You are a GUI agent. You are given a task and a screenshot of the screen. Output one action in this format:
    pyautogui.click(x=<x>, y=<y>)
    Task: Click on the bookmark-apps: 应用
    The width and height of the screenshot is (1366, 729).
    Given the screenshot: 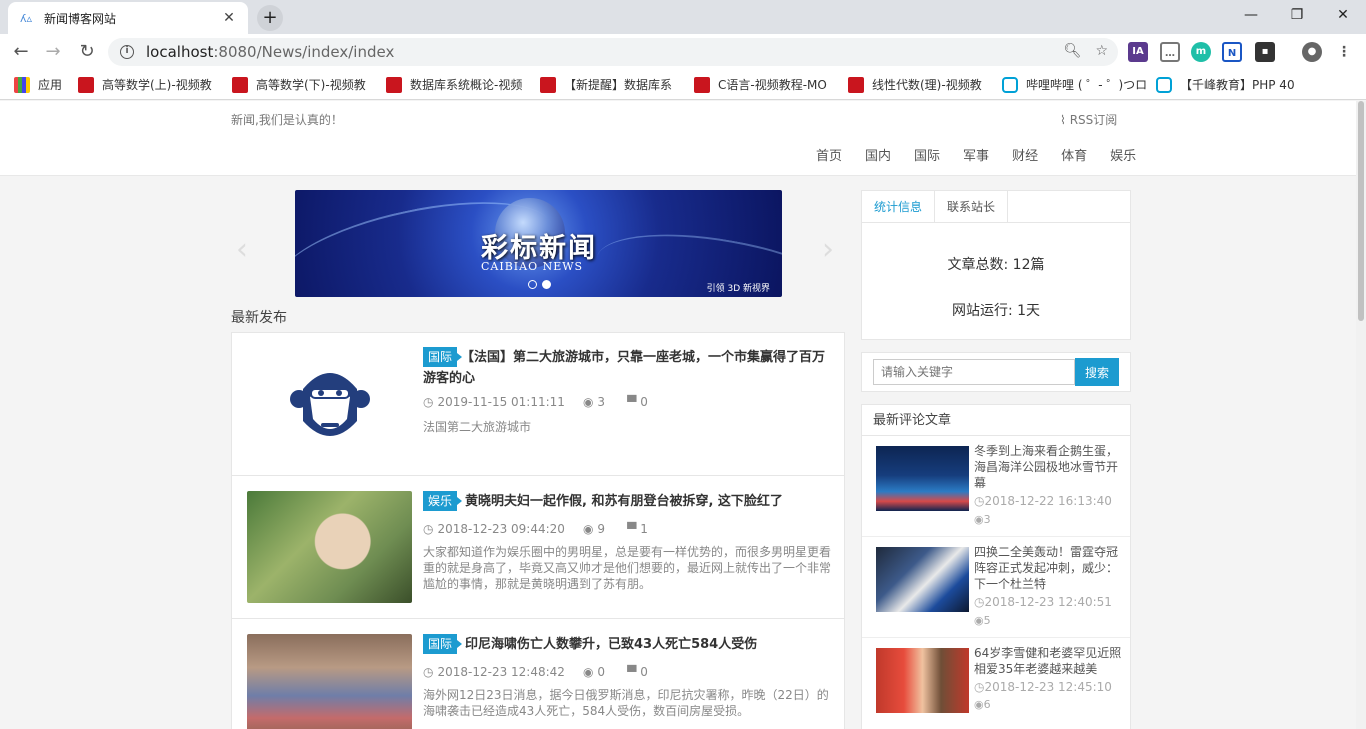 What is the action you would take?
    pyautogui.click(x=38, y=84)
    